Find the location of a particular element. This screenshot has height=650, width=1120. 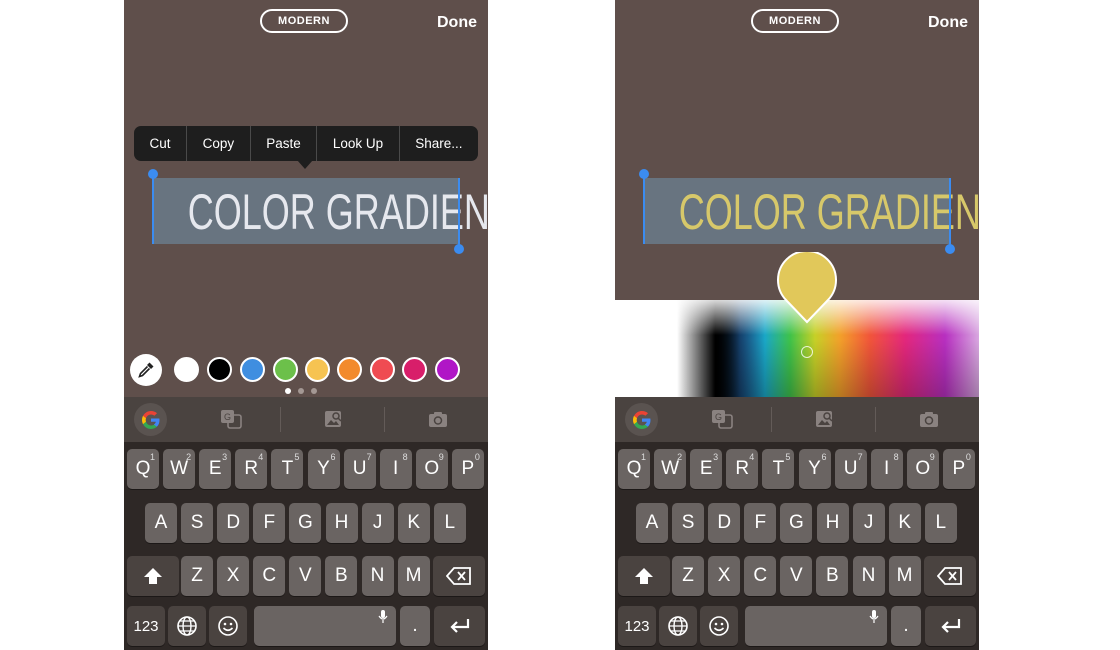

menu-look-up: Look Up is located at coordinates (358, 143).